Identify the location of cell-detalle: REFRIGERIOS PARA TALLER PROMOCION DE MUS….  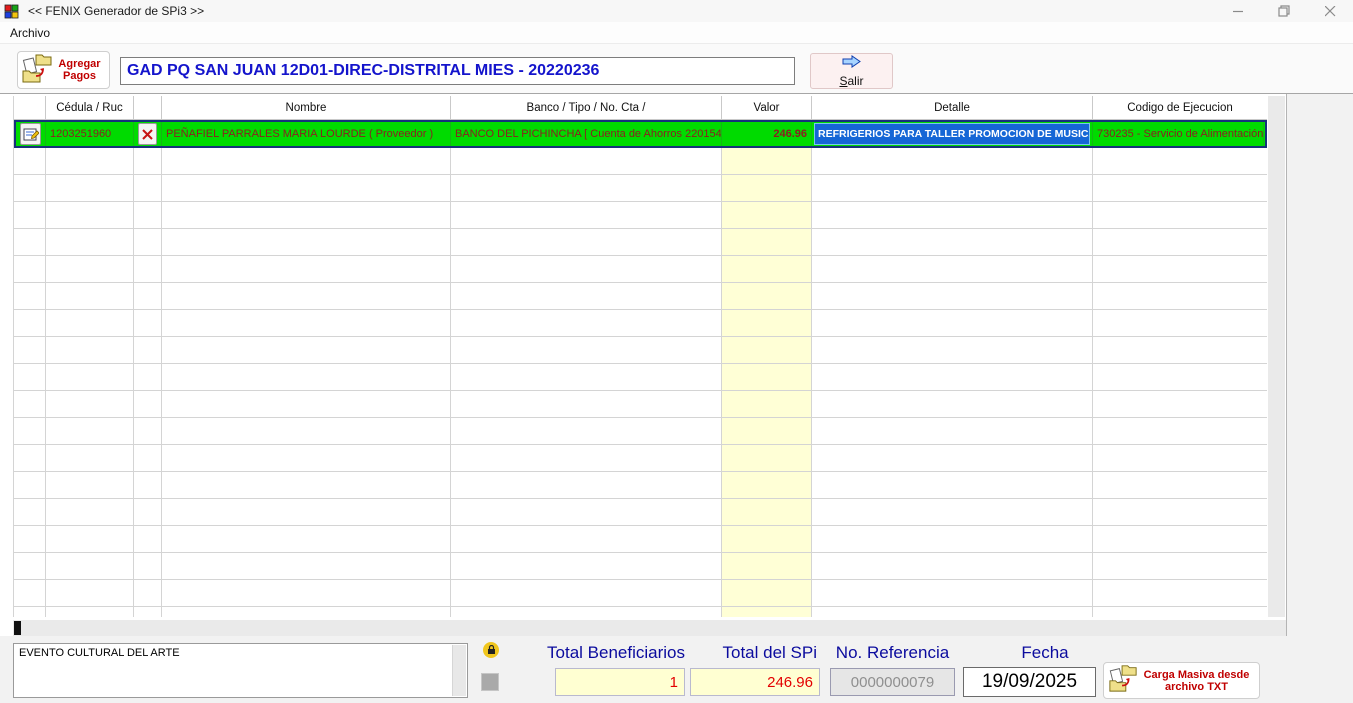
(952, 134).